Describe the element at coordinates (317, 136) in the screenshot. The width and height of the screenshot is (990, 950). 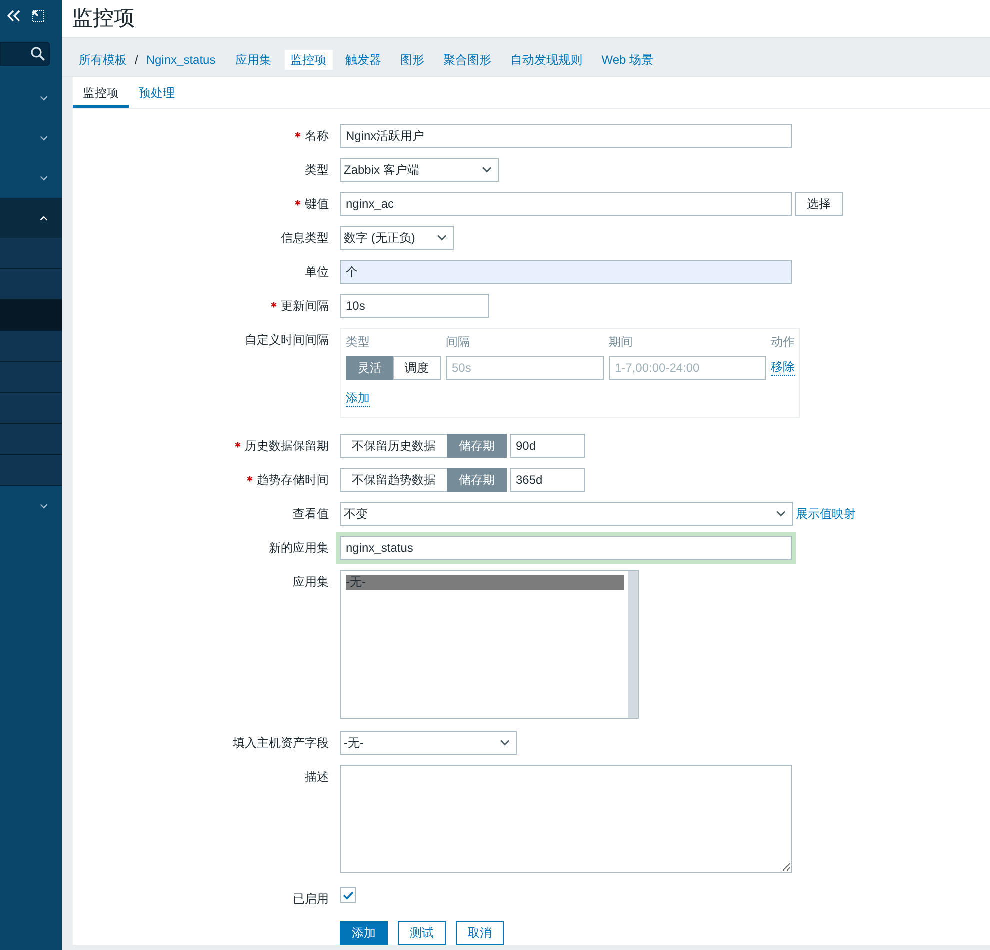
I see `field-label: 名称` at that location.